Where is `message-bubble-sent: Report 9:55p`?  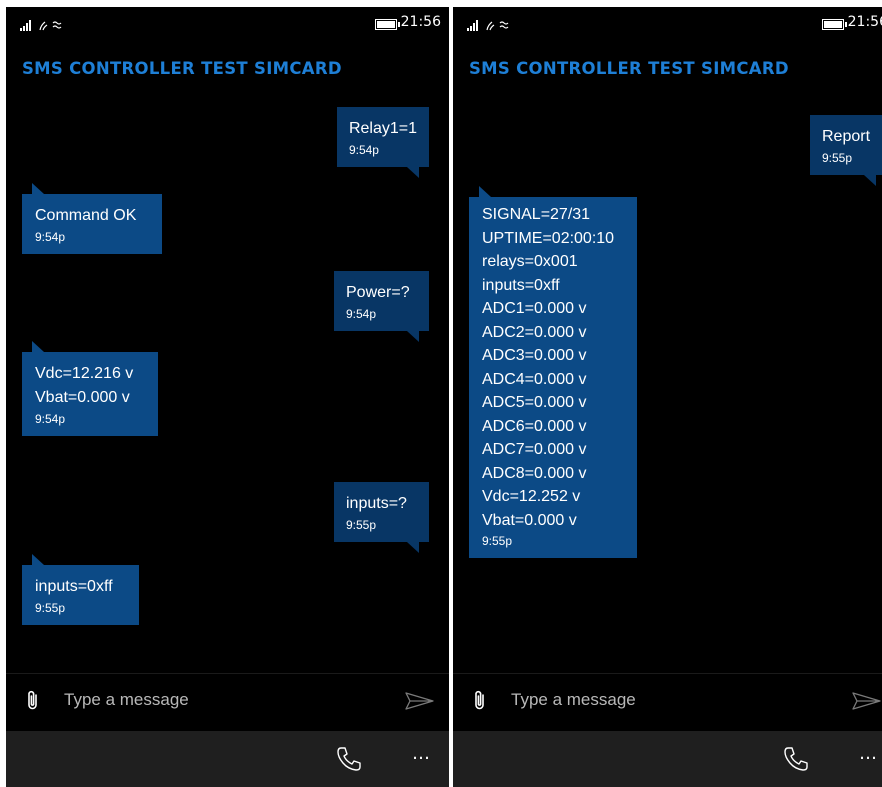
message-bubble-sent: Report 9:55p is located at coordinates (846, 150).